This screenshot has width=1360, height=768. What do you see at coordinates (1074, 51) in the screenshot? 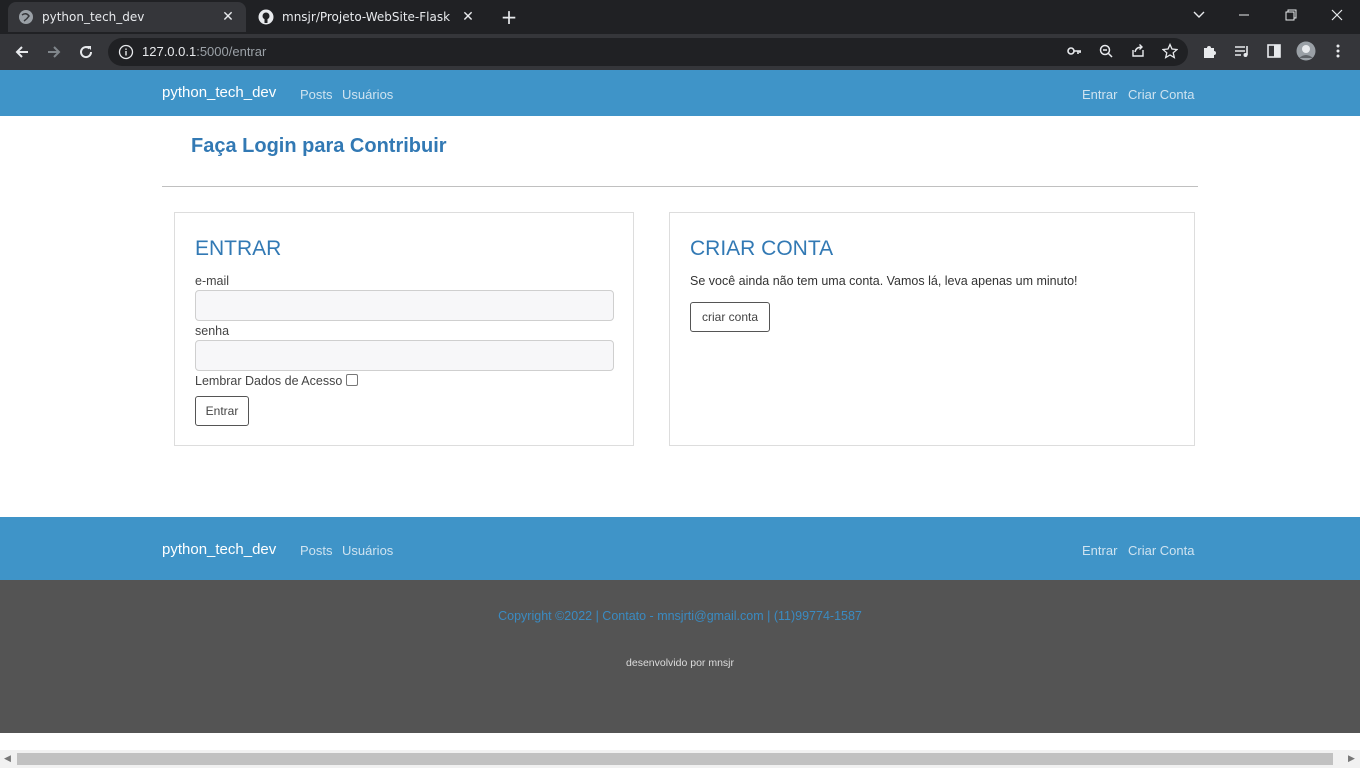
I see `key-icon` at bounding box center [1074, 51].